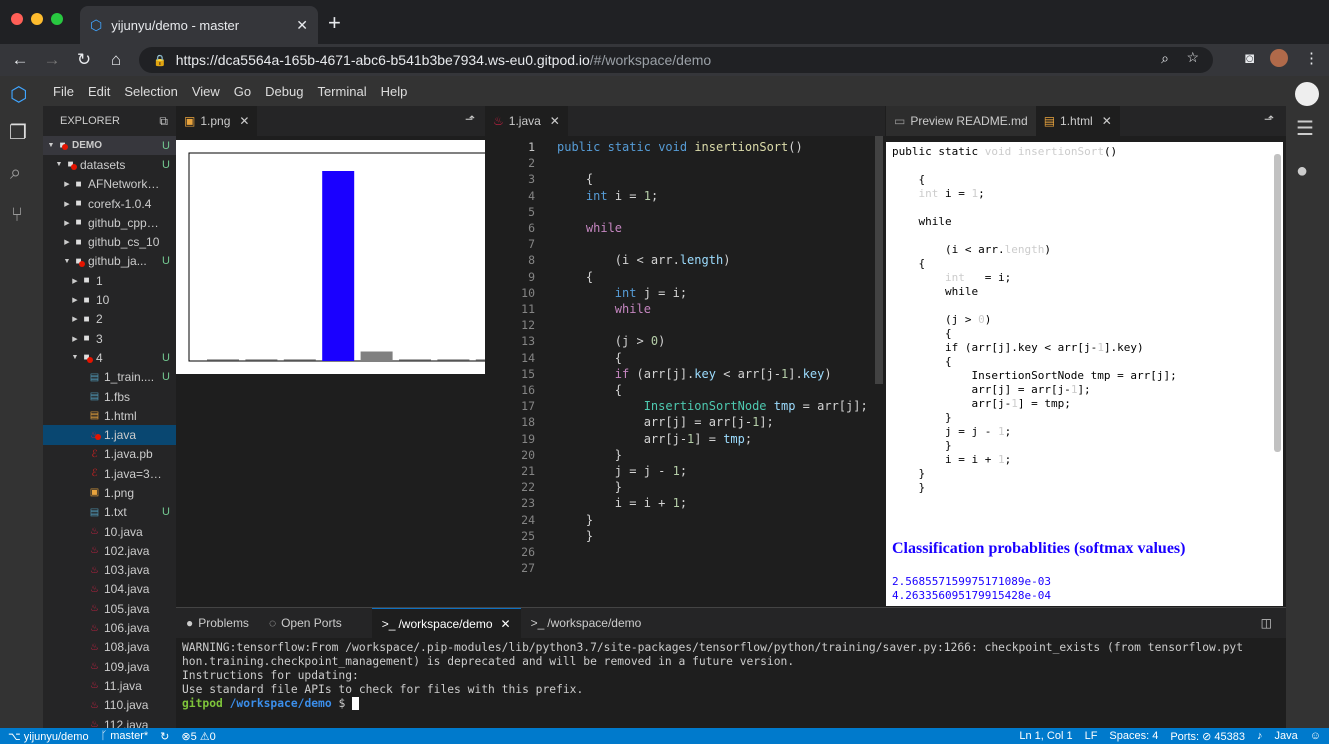 The width and height of the screenshot is (1329, 744). What do you see at coordinates (109, 261) in the screenshot?
I see `tree-item: ▼■github_ja...U` at bounding box center [109, 261].